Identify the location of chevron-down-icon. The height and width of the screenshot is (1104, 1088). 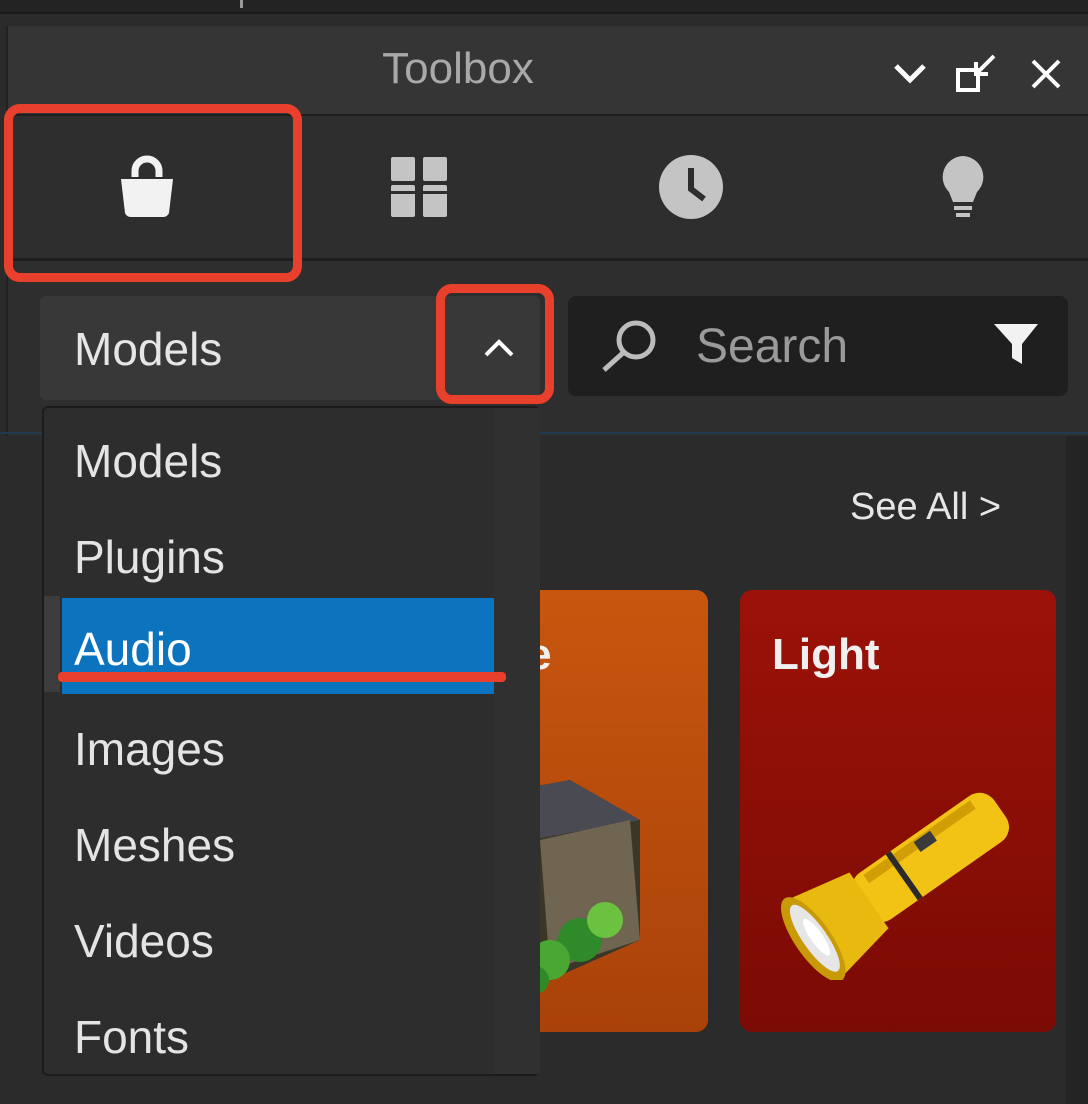
(910, 74).